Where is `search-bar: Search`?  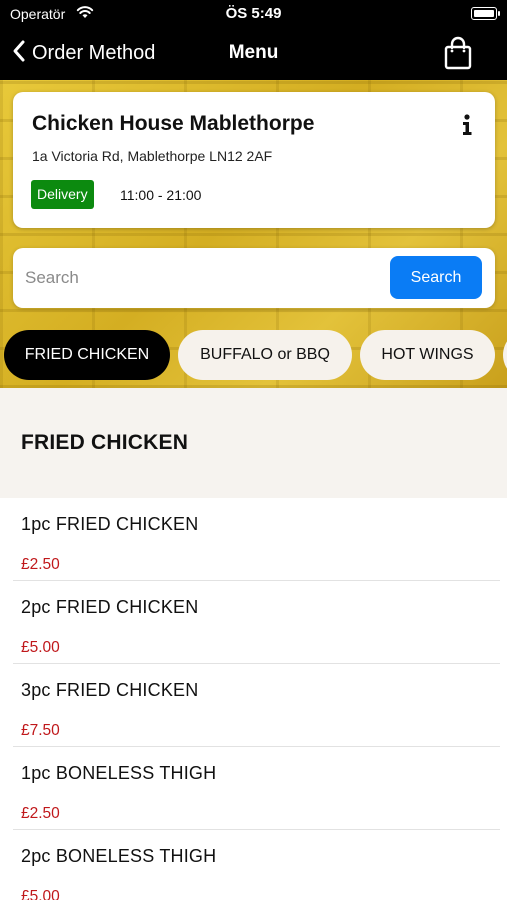 search-bar: Search is located at coordinates (254, 278).